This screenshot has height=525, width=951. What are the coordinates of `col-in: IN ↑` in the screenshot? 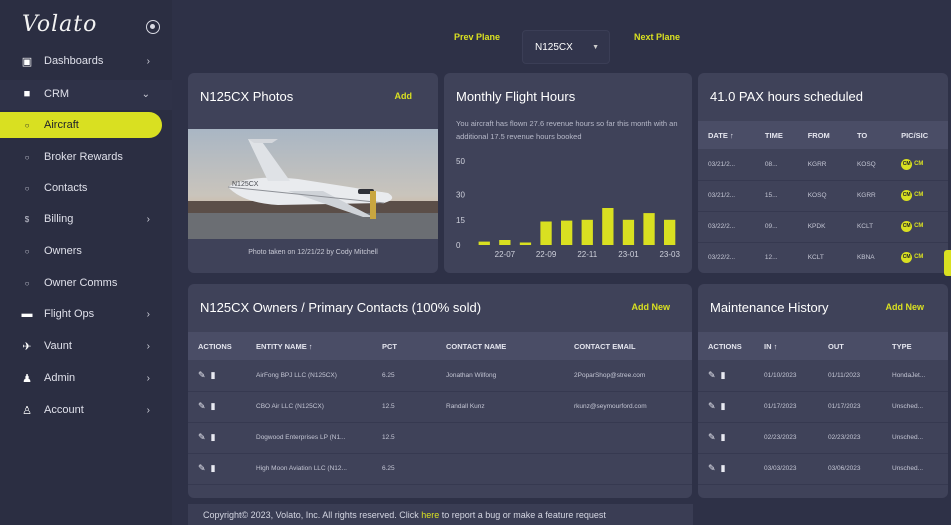 It's located at (786, 346).